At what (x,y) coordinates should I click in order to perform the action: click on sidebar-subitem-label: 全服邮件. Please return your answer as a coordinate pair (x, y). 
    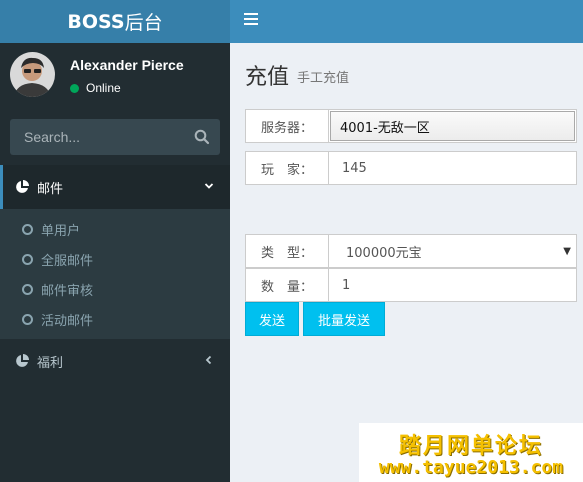
    Looking at the image, I should click on (67, 261).